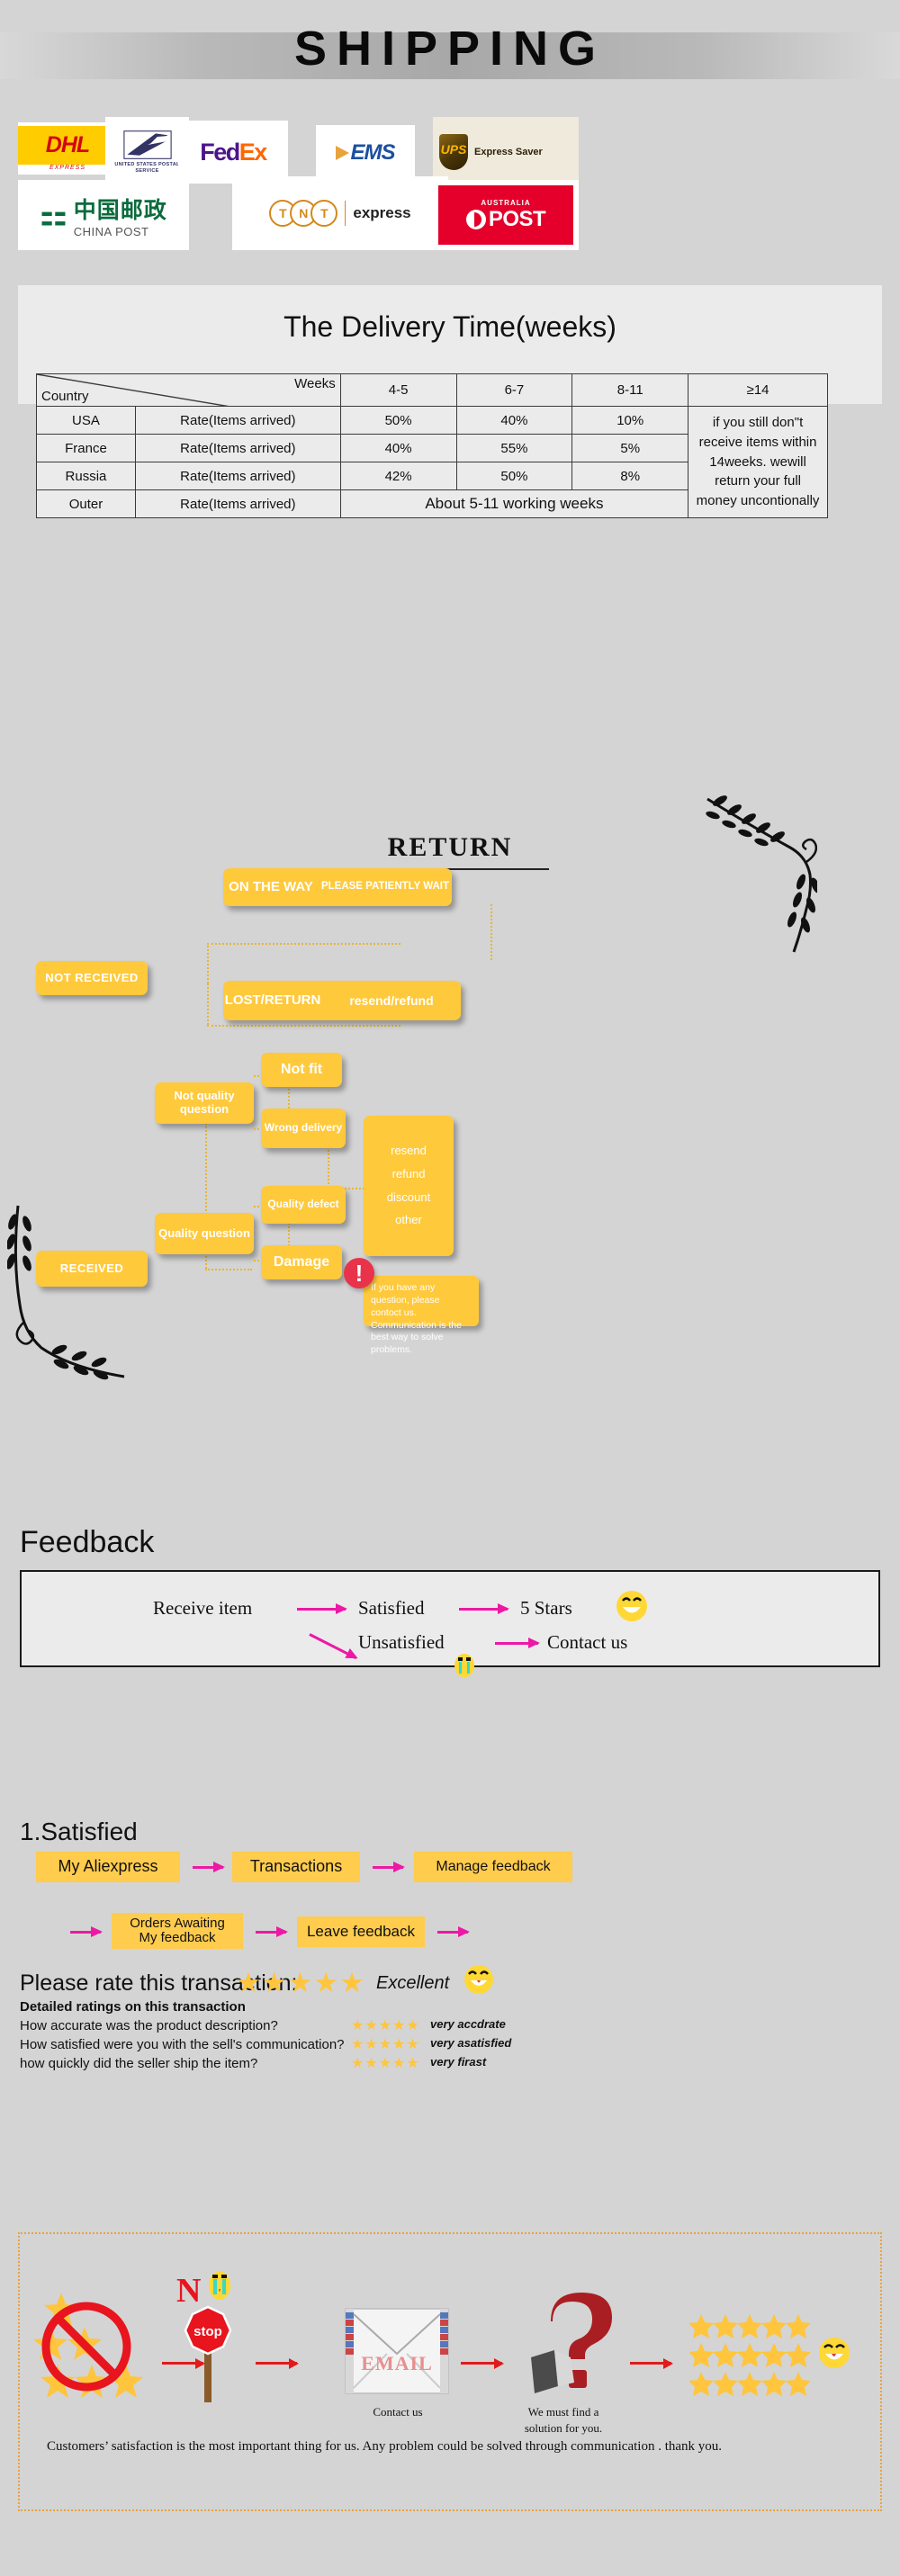  I want to click on cell-russia-8-11: 8%, so click(630, 476).